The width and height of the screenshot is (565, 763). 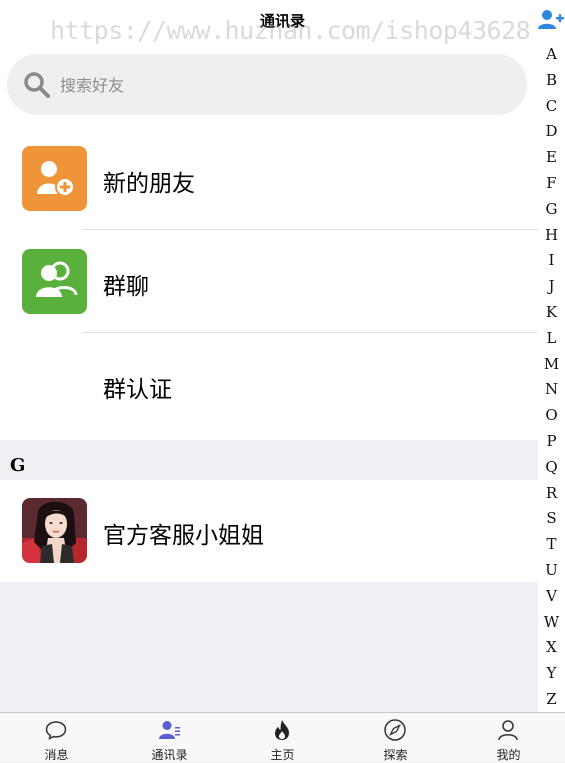 I want to click on alphabet-letter-c: C, so click(x=551, y=106).